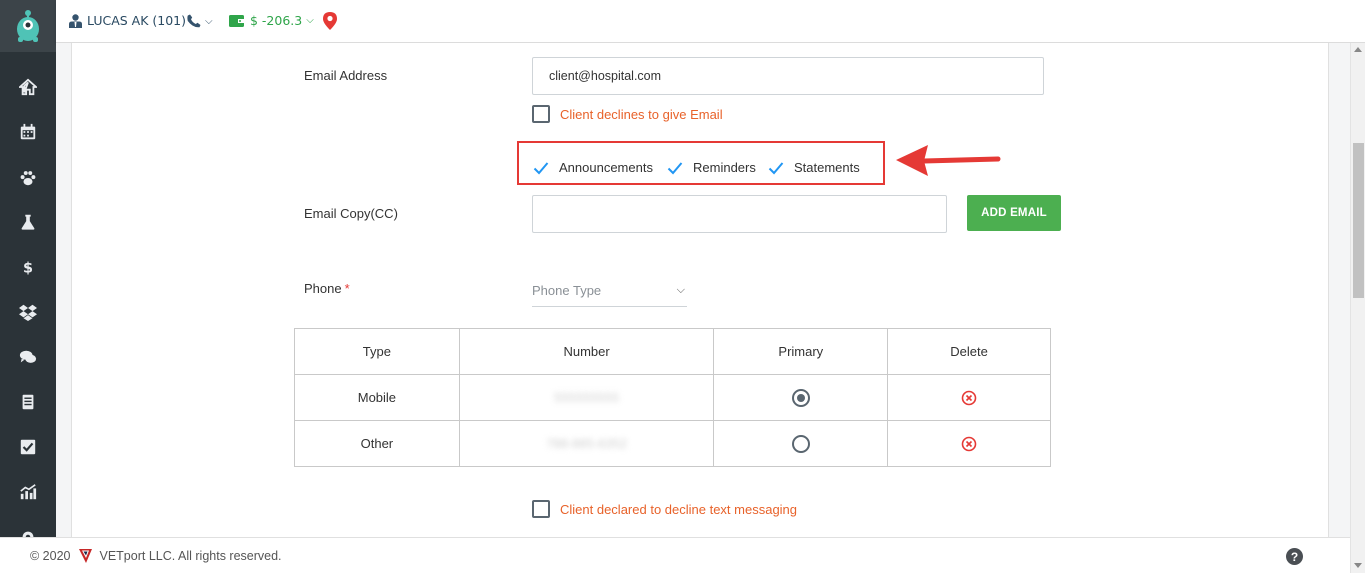  What do you see at coordinates (346, 75) in the screenshot?
I see `email-label: Email Address` at bounding box center [346, 75].